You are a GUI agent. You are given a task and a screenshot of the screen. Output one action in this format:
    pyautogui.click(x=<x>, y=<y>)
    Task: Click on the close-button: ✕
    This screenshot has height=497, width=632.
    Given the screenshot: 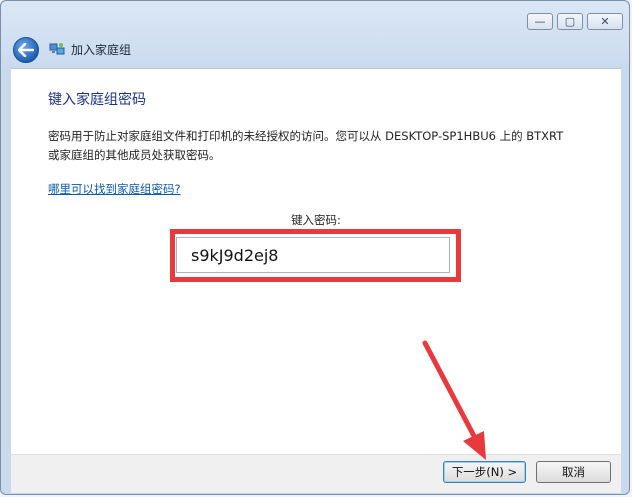 What is the action you would take?
    pyautogui.click(x=605, y=21)
    